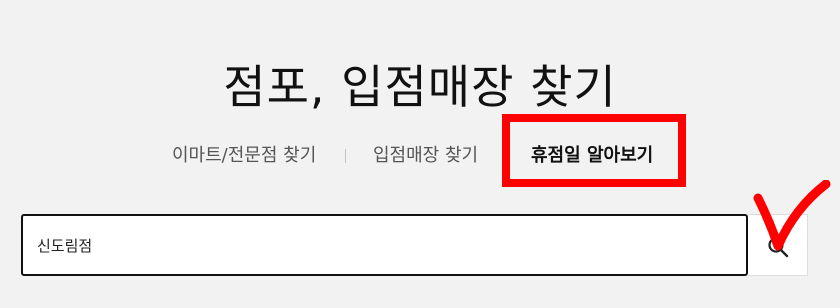  I want to click on tab-tenant-store: 입점매장 찾기, so click(425, 156).